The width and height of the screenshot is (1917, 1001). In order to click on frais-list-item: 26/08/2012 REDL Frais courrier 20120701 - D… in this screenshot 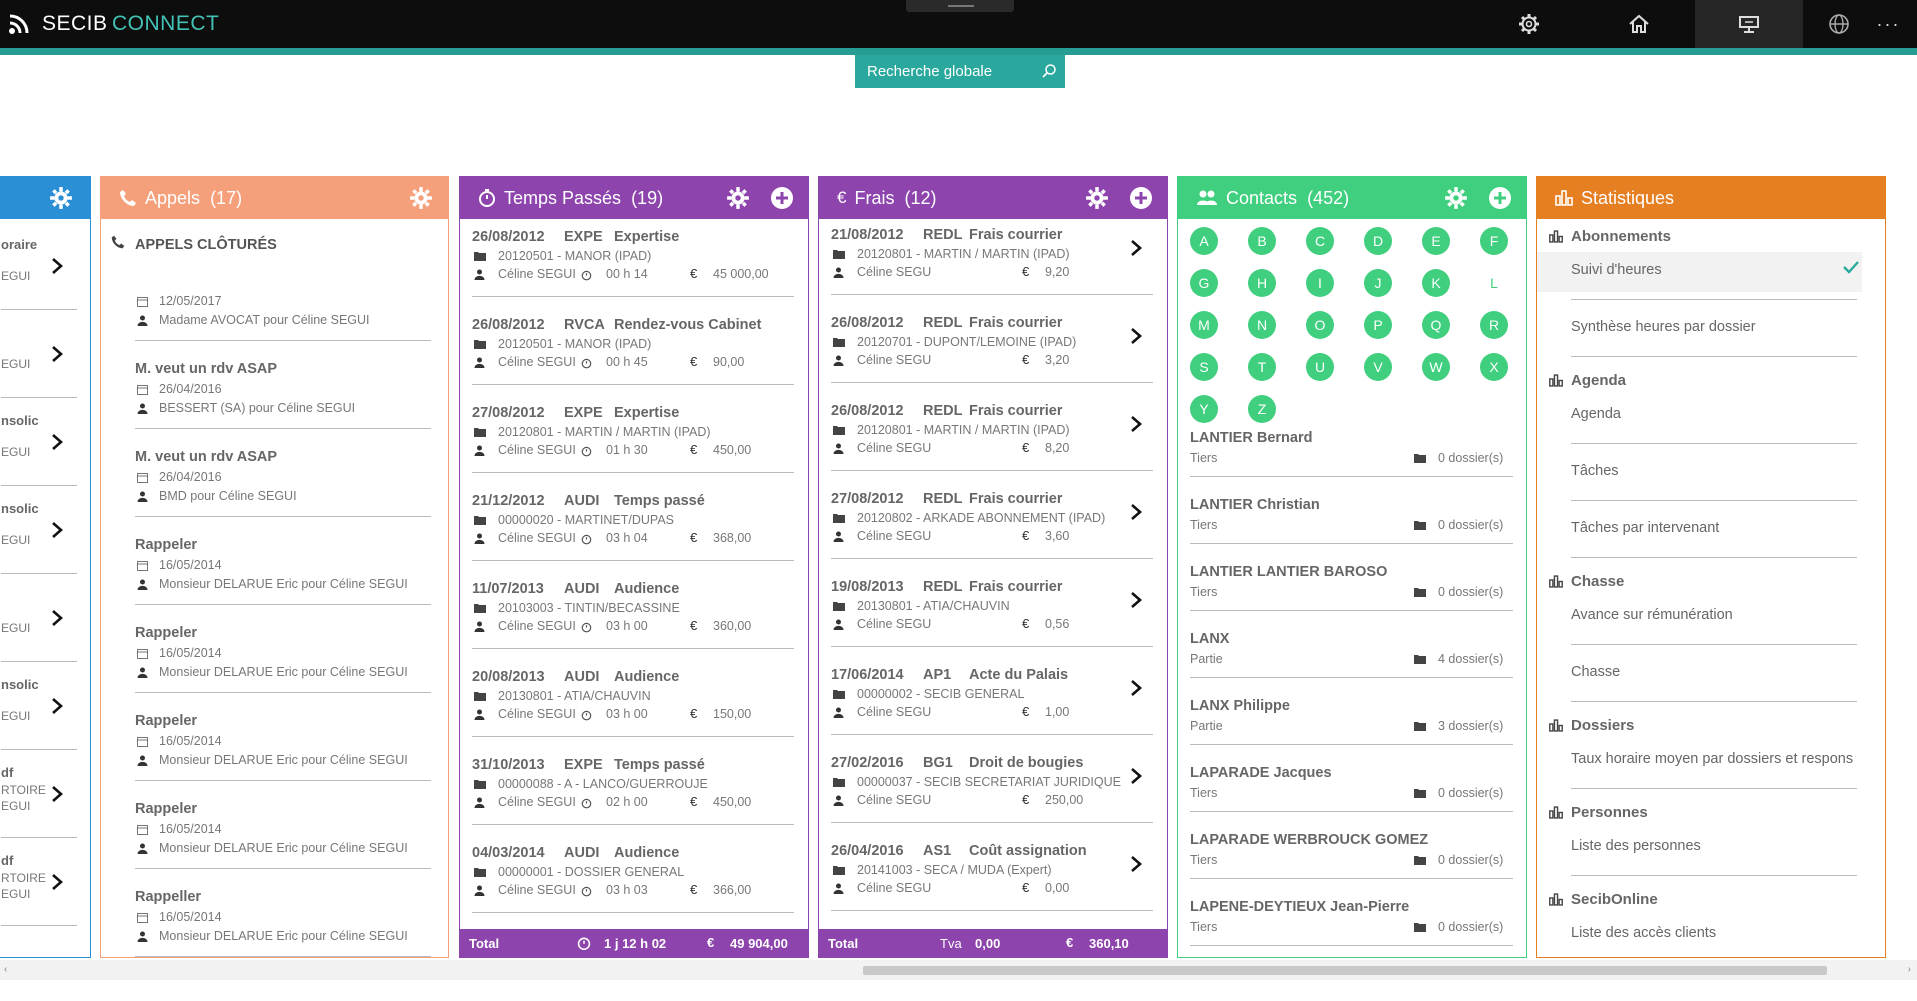, I will do `click(993, 359)`.